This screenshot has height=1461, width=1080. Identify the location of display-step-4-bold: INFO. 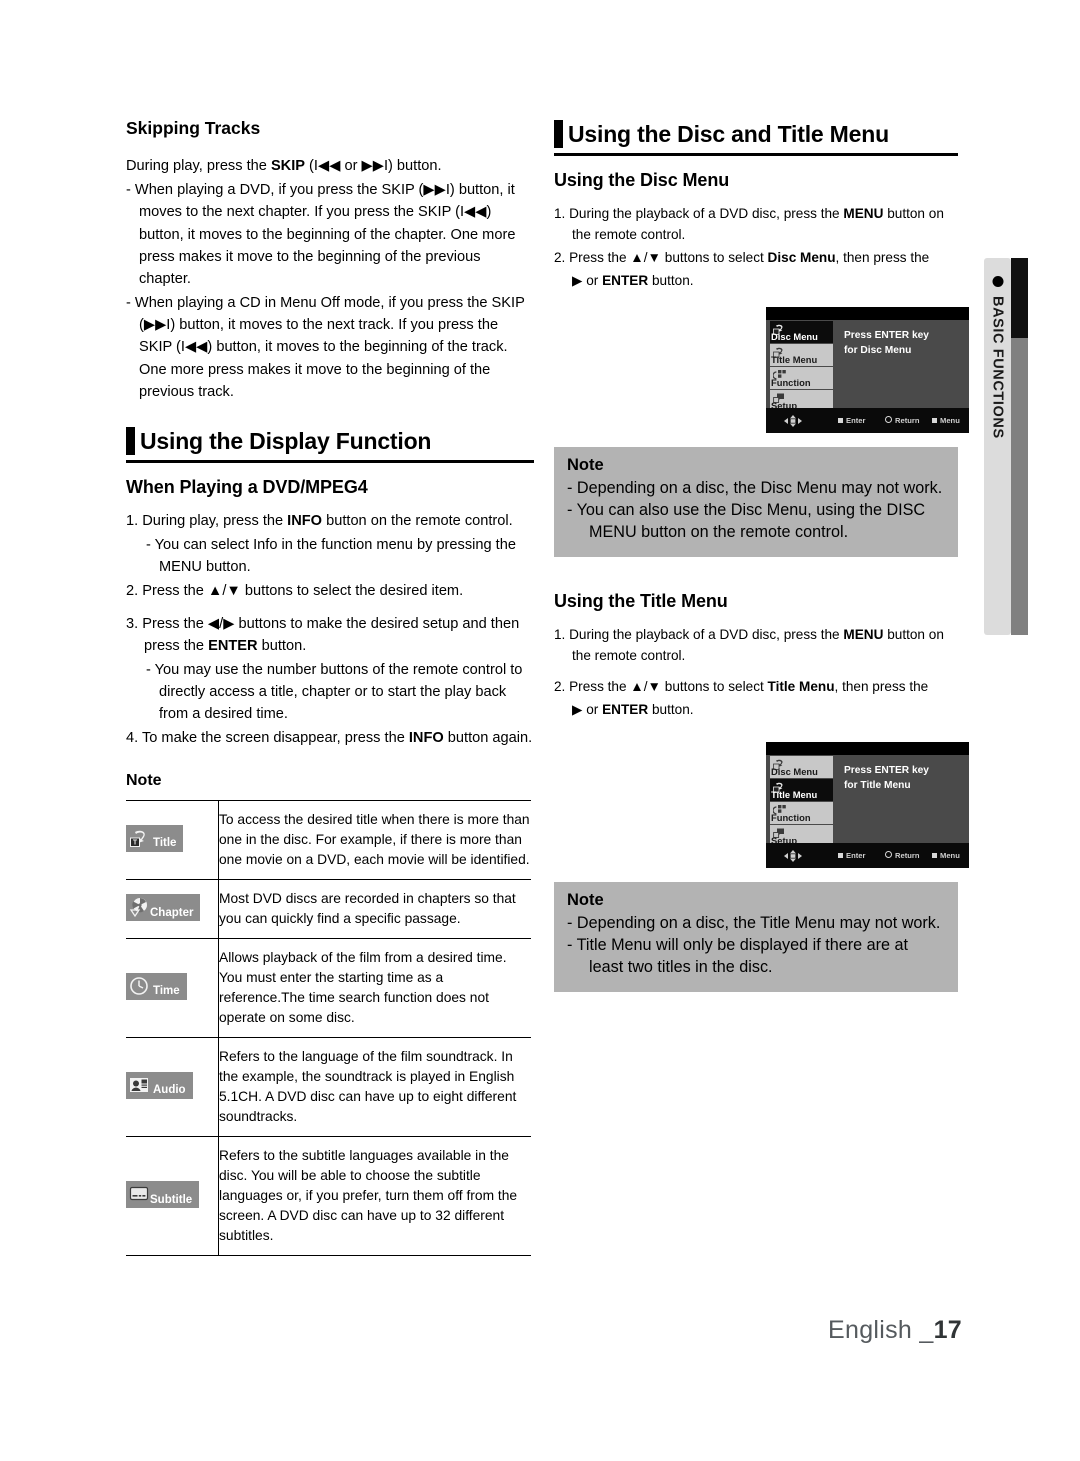
(426, 738).